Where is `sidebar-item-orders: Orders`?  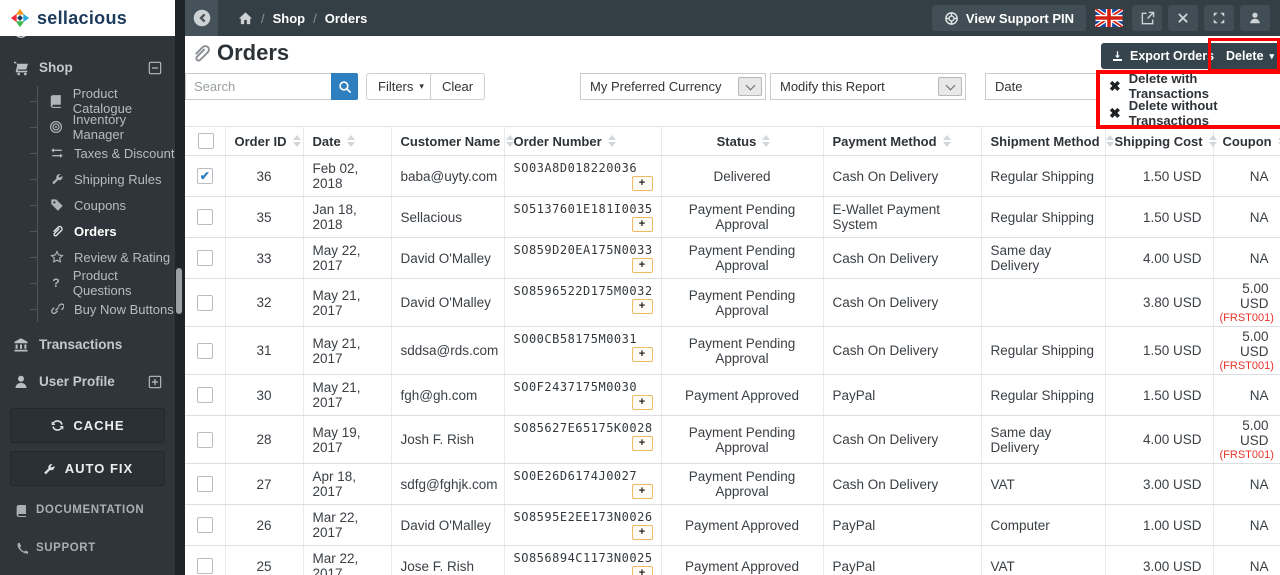
sidebar-item-orders: Orders is located at coordinates (87, 231).